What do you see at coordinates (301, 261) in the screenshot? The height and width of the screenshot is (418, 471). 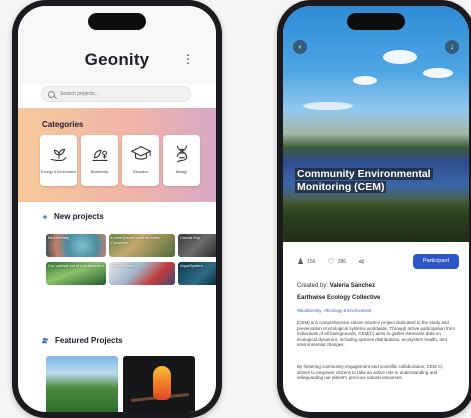 I see `people-icon: ♟` at bounding box center [301, 261].